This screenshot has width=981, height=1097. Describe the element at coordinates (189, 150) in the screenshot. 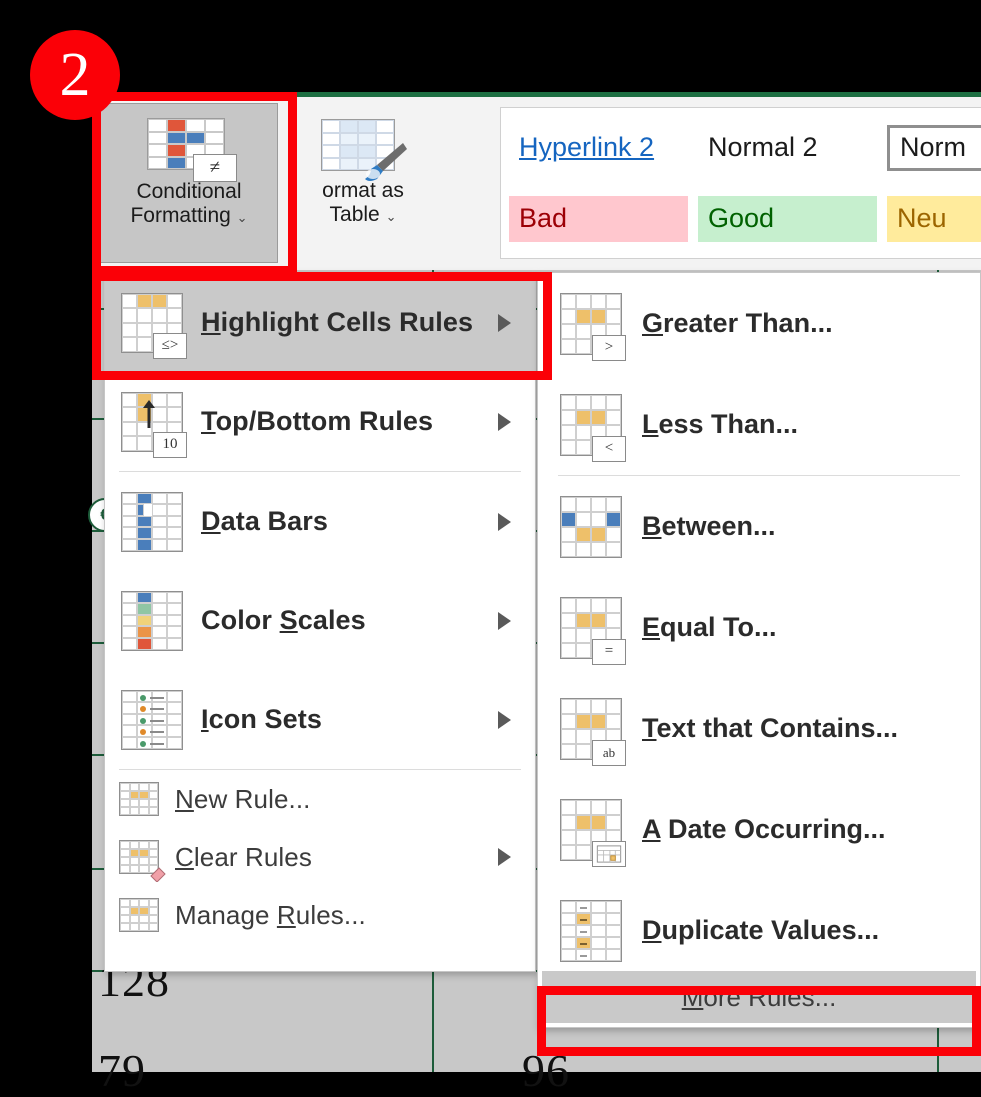

I see `conditional-formatting-icon: ≠` at that location.